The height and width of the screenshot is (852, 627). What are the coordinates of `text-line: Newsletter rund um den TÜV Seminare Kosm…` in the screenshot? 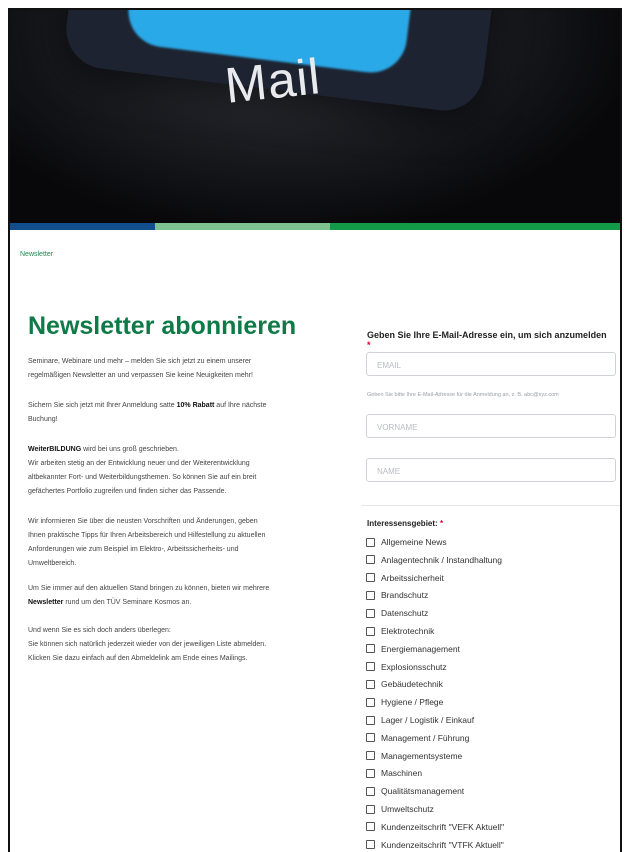 It's located at (178, 603).